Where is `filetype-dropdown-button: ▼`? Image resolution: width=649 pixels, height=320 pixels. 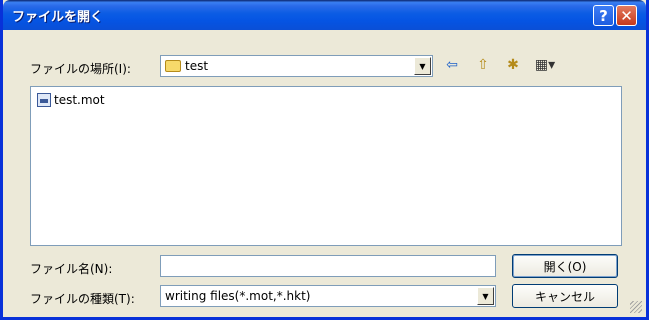
filetype-dropdown-button: ▼ is located at coordinates (485, 296).